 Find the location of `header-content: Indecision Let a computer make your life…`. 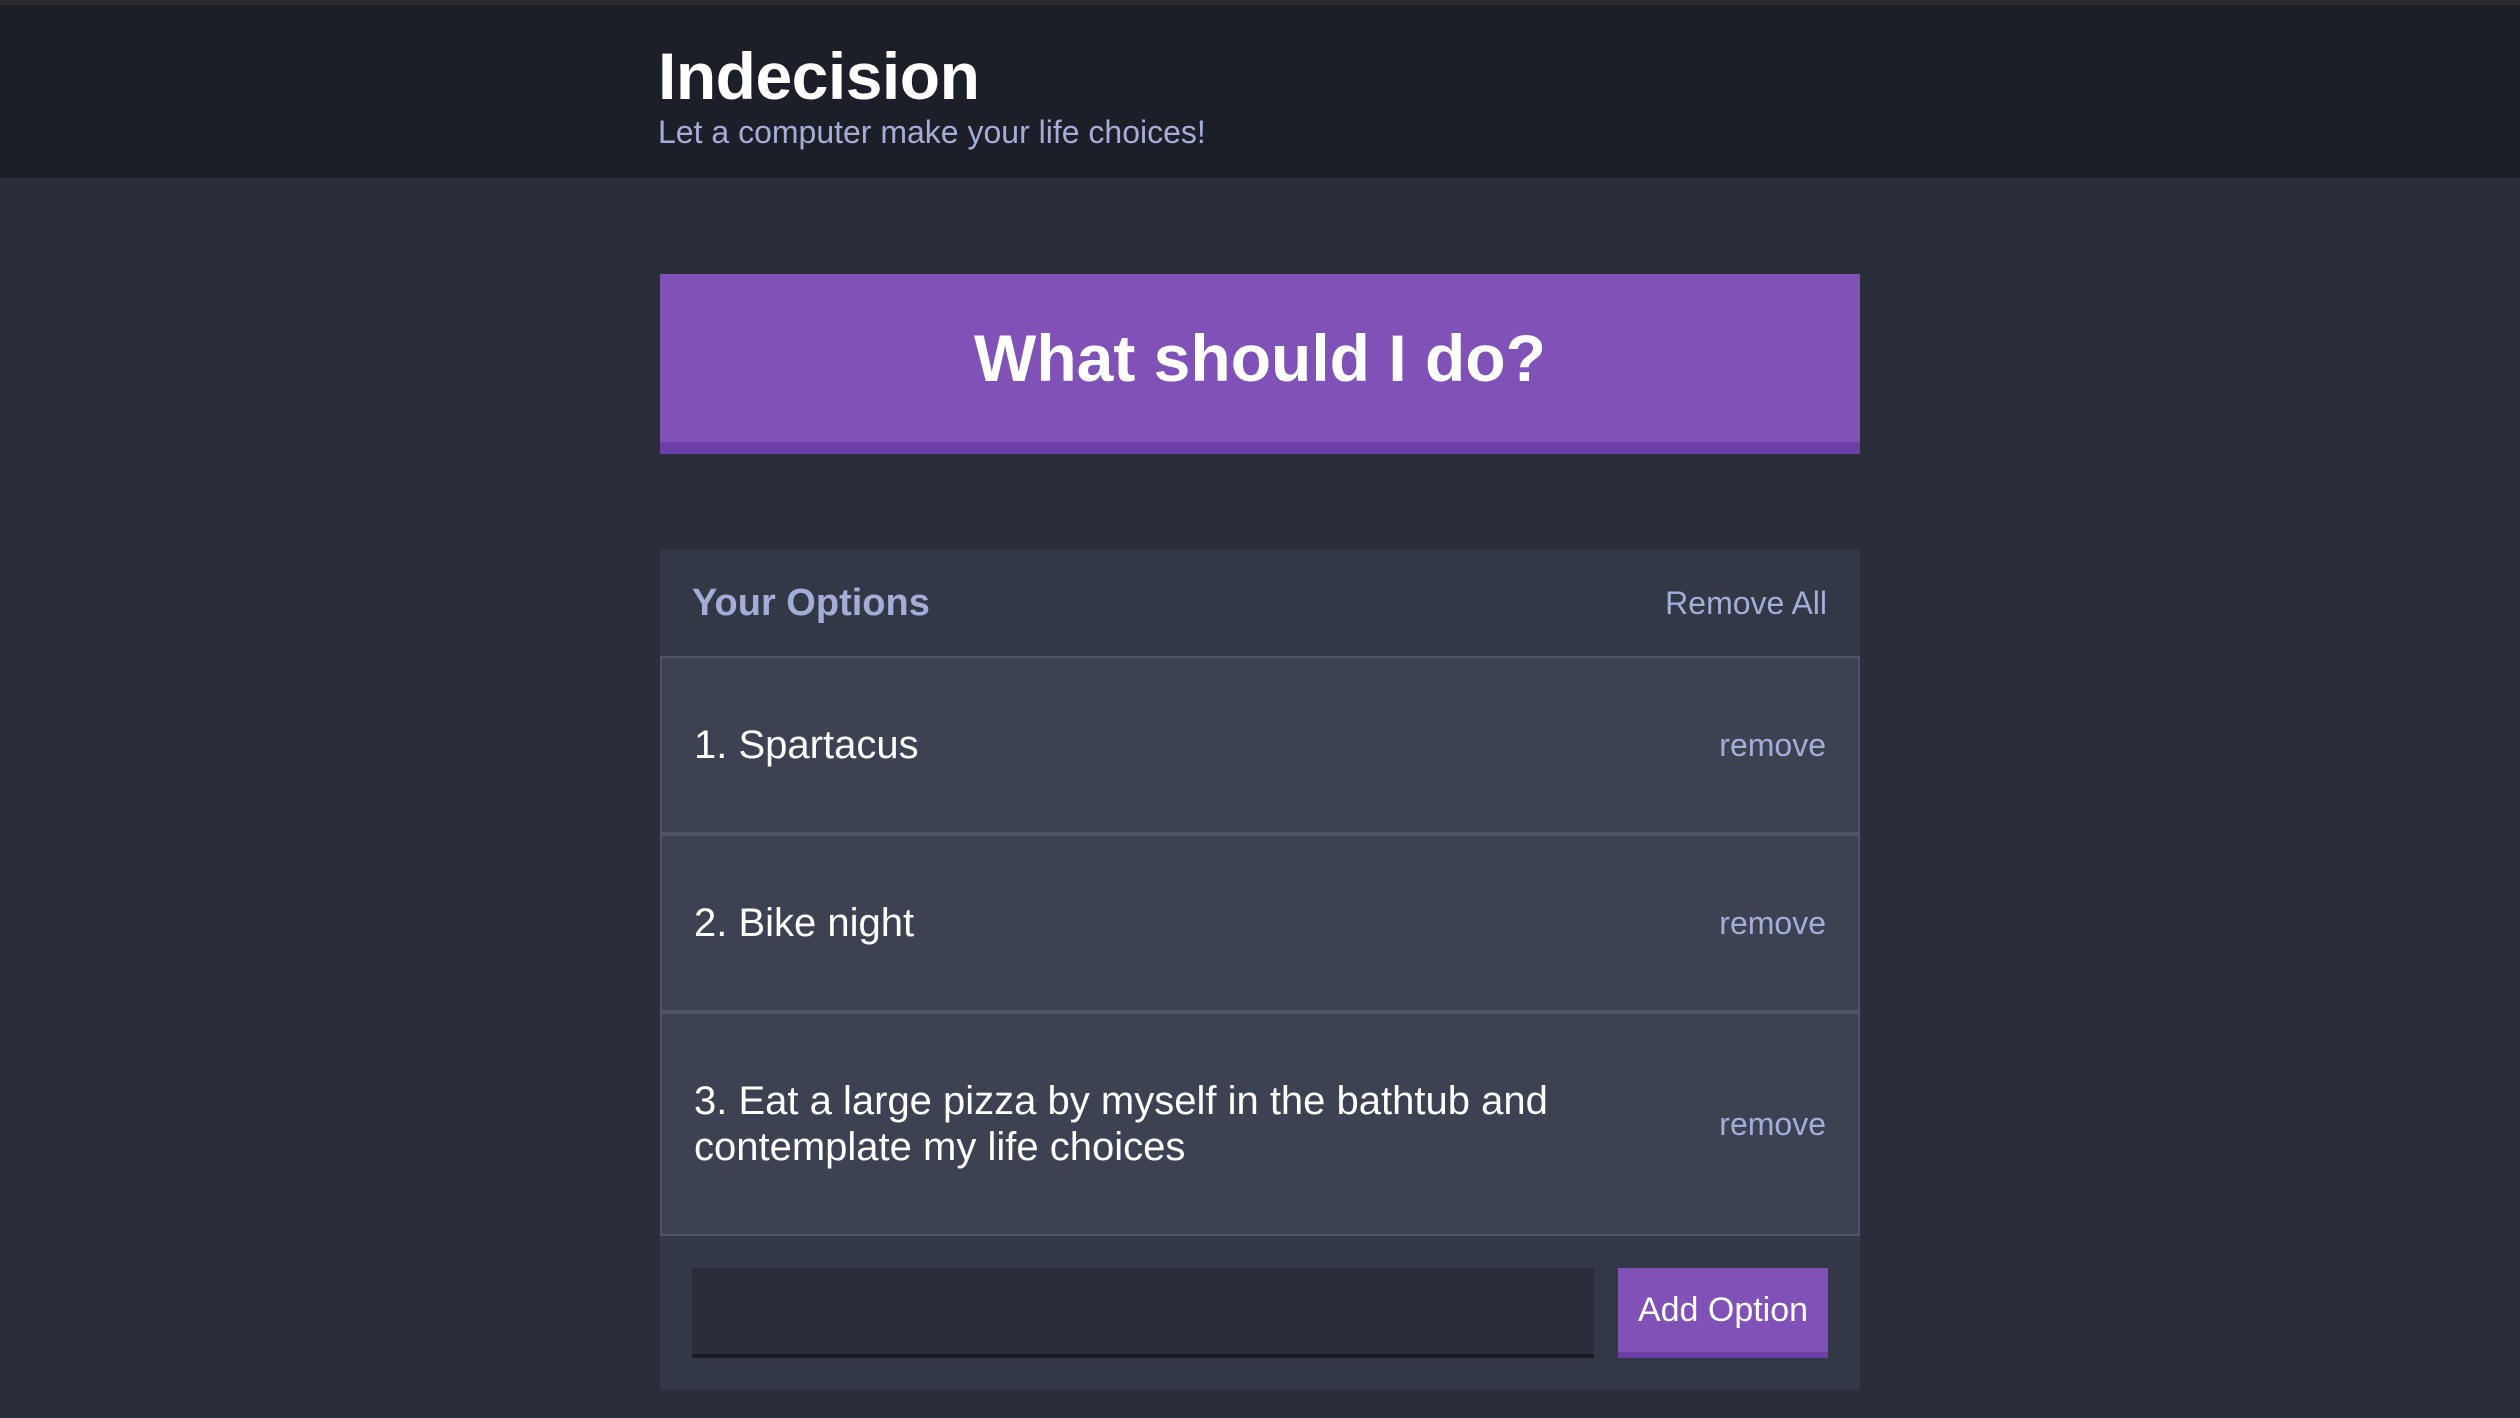

header-content: Indecision Let a computer make your life… is located at coordinates (932, 94).